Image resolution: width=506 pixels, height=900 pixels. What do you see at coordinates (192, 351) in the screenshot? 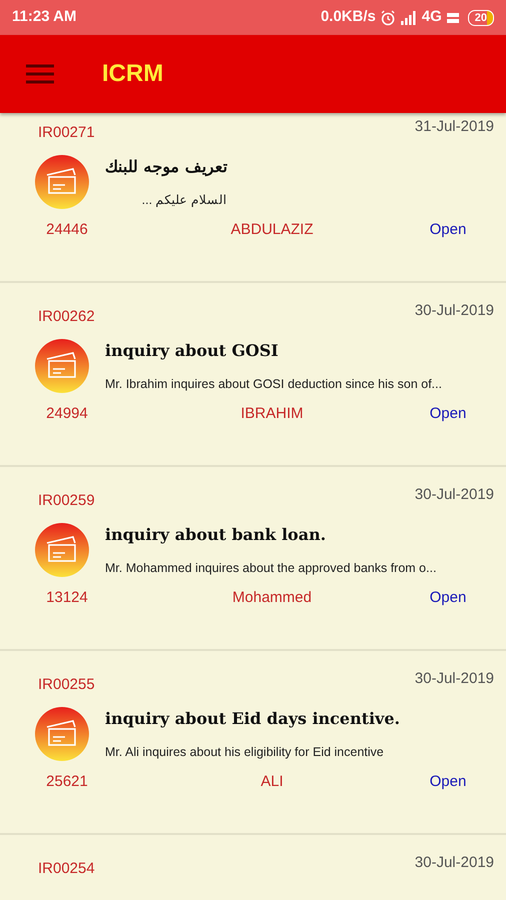
I see `ticket-title: inquiry about GOSI` at bounding box center [192, 351].